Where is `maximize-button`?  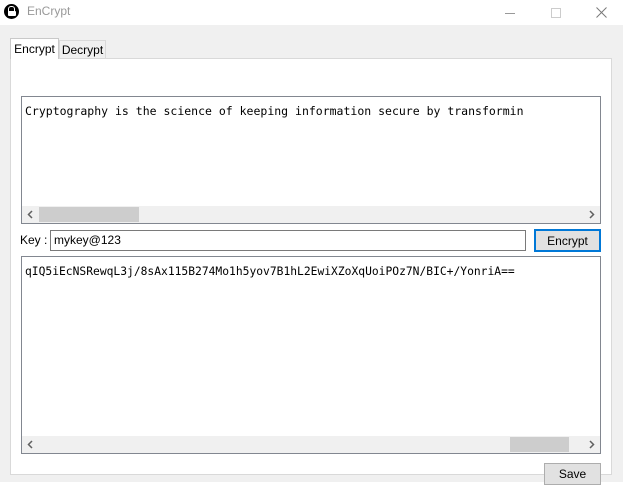
maximize-button is located at coordinates (556, 12).